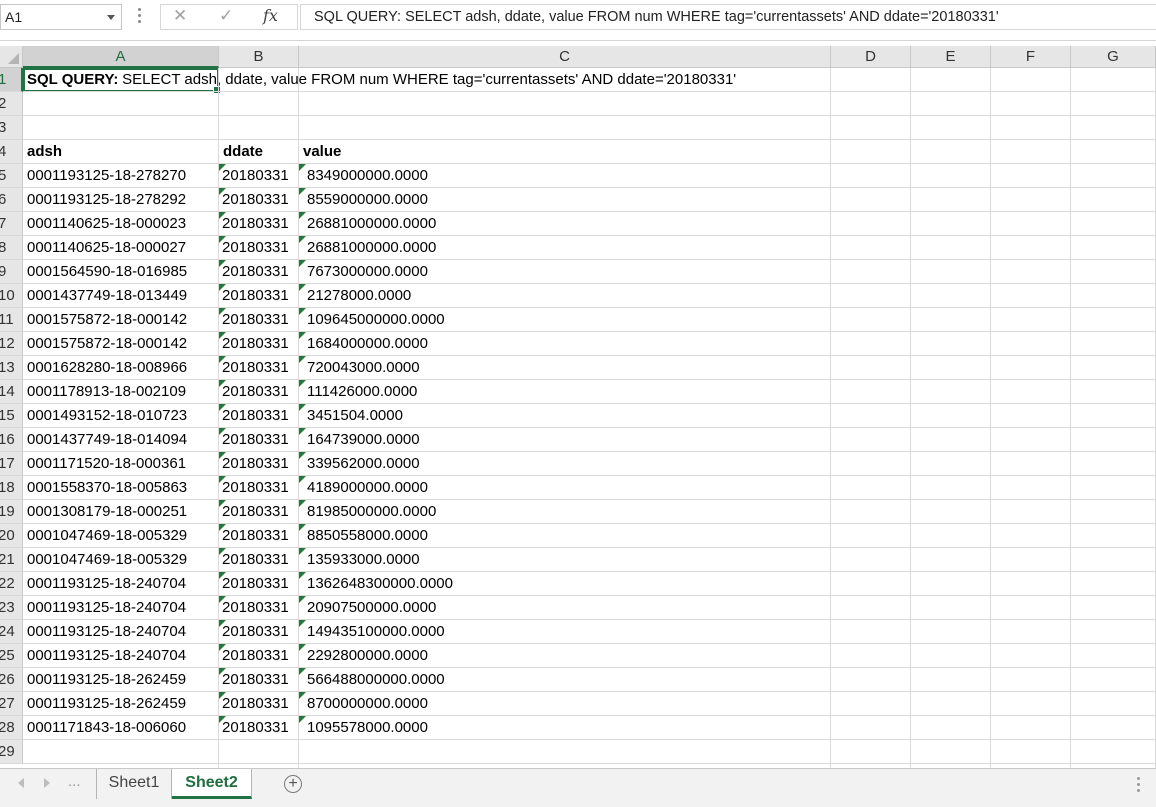  What do you see at coordinates (11, 656) in the screenshot?
I see `row-header-25: 25` at bounding box center [11, 656].